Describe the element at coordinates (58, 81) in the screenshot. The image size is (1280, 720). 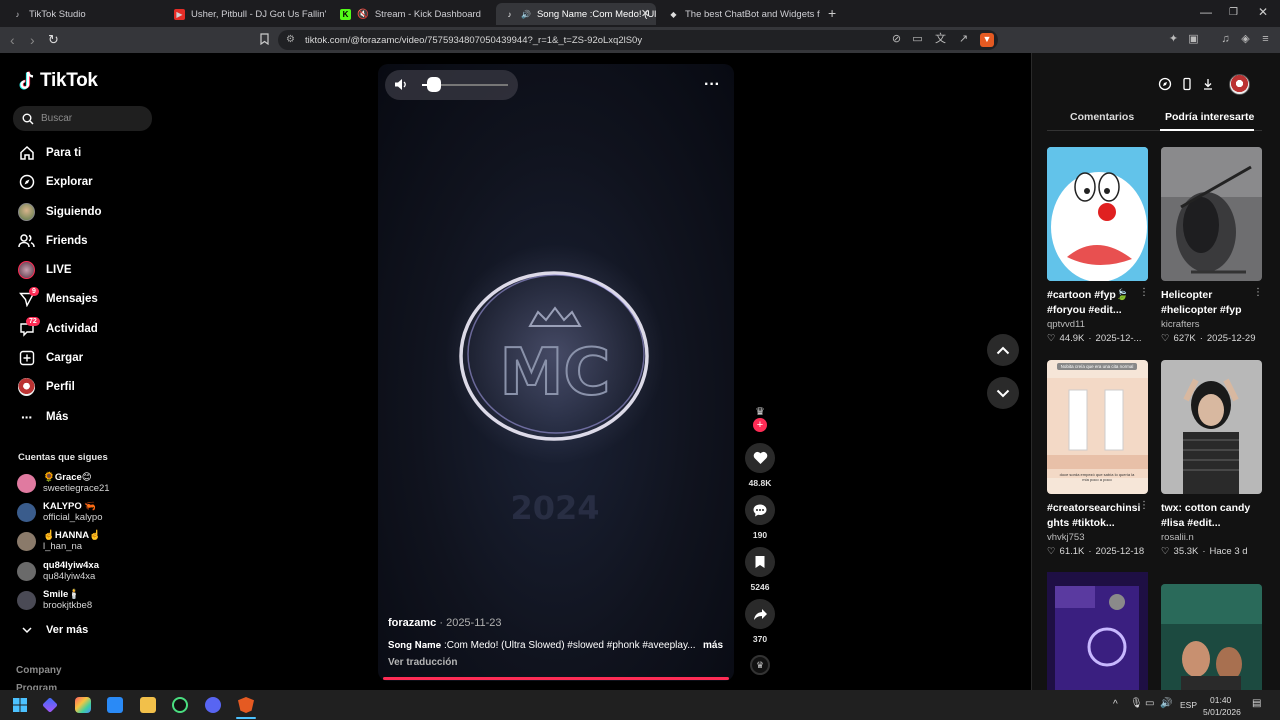
I see `tiktok-logo: TikTok` at that location.